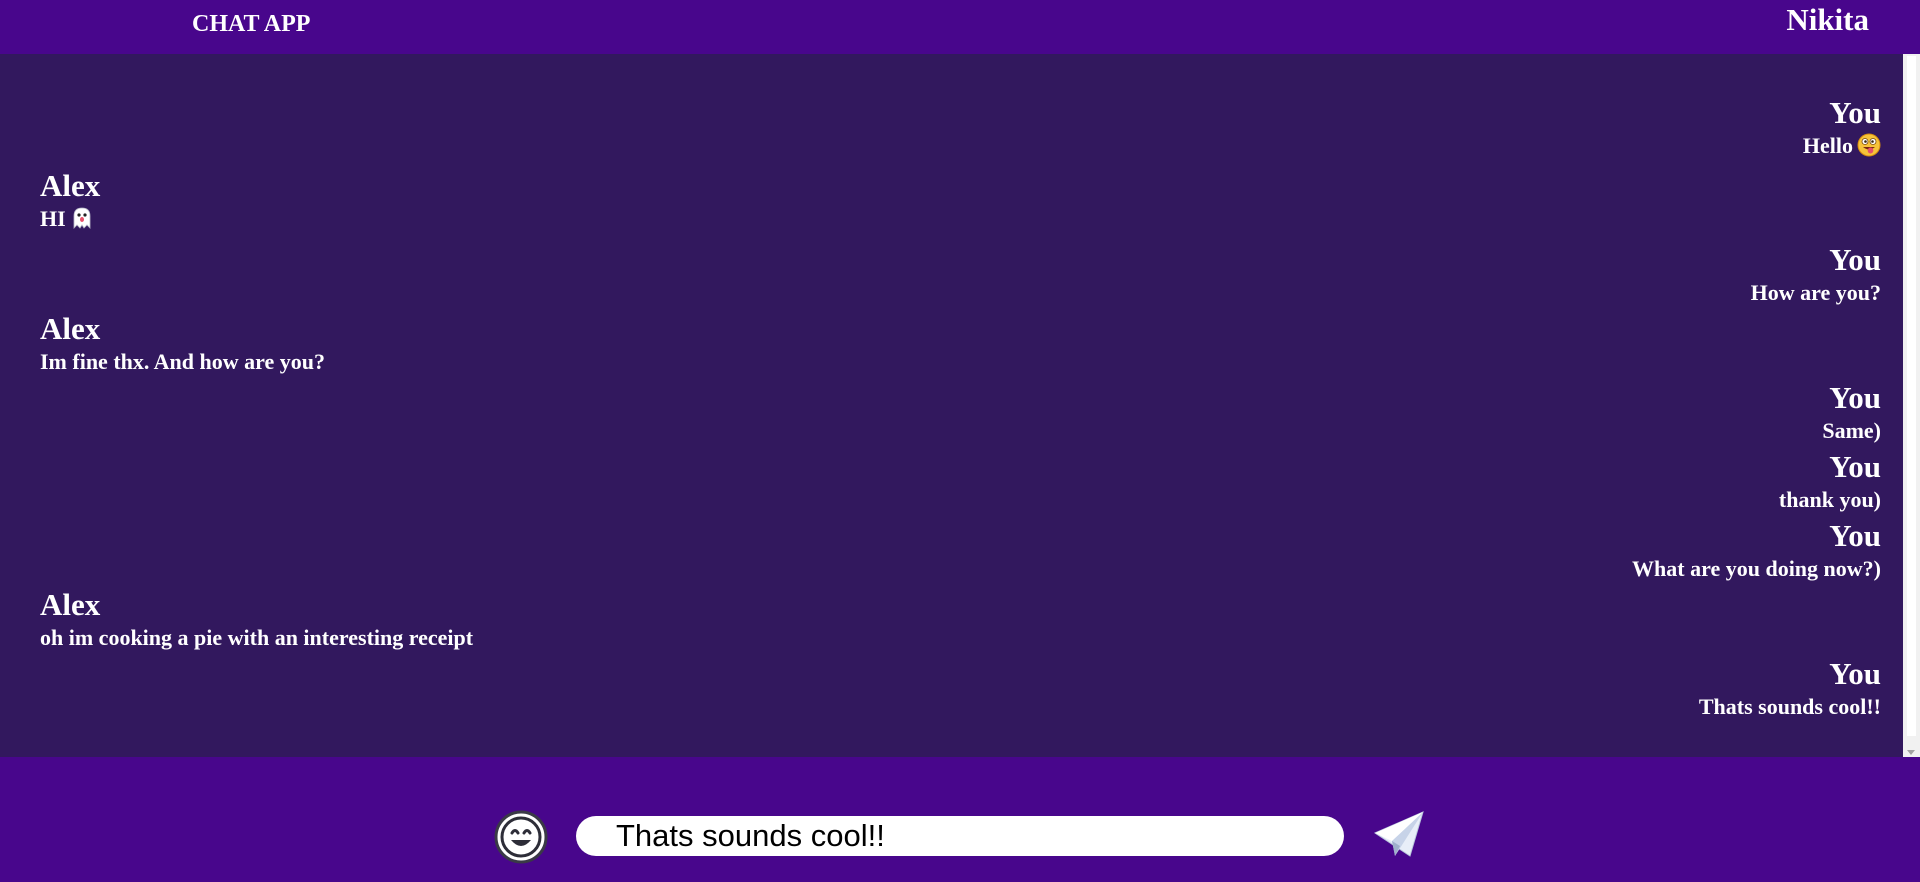  I want to click on message-item: You thank you), so click(1830, 482).